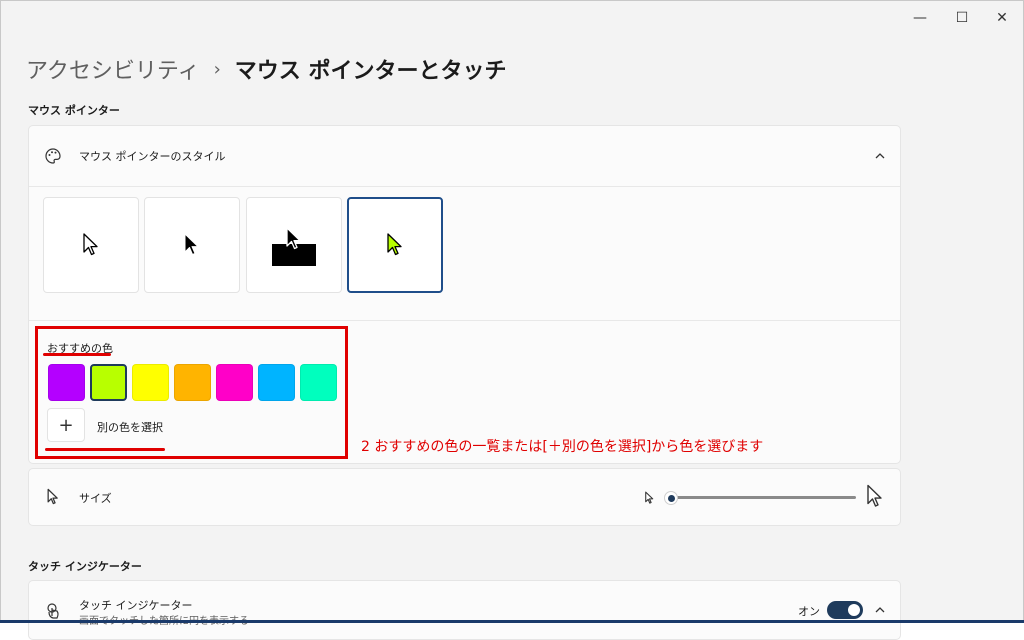 This screenshot has height=640, width=1024. What do you see at coordinates (649, 497) in the screenshot?
I see `small-pointer-icon` at bounding box center [649, 497].